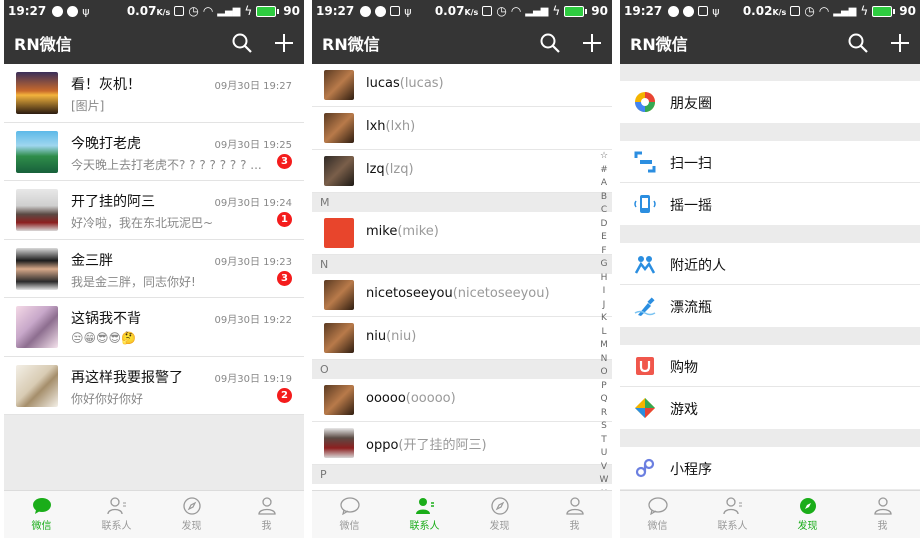 This screenshot has width=923, height=538. I want to click on index-letter: Q, so click(603, 400).